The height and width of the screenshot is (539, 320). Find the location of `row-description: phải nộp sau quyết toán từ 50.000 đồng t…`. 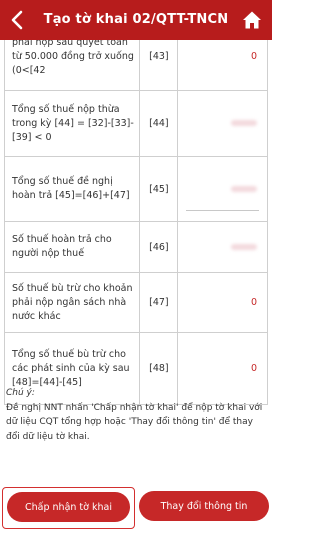

row-description: phải nộp sau quyết toán từ 50.000 đồng t… is located at coordinates (72, 65).